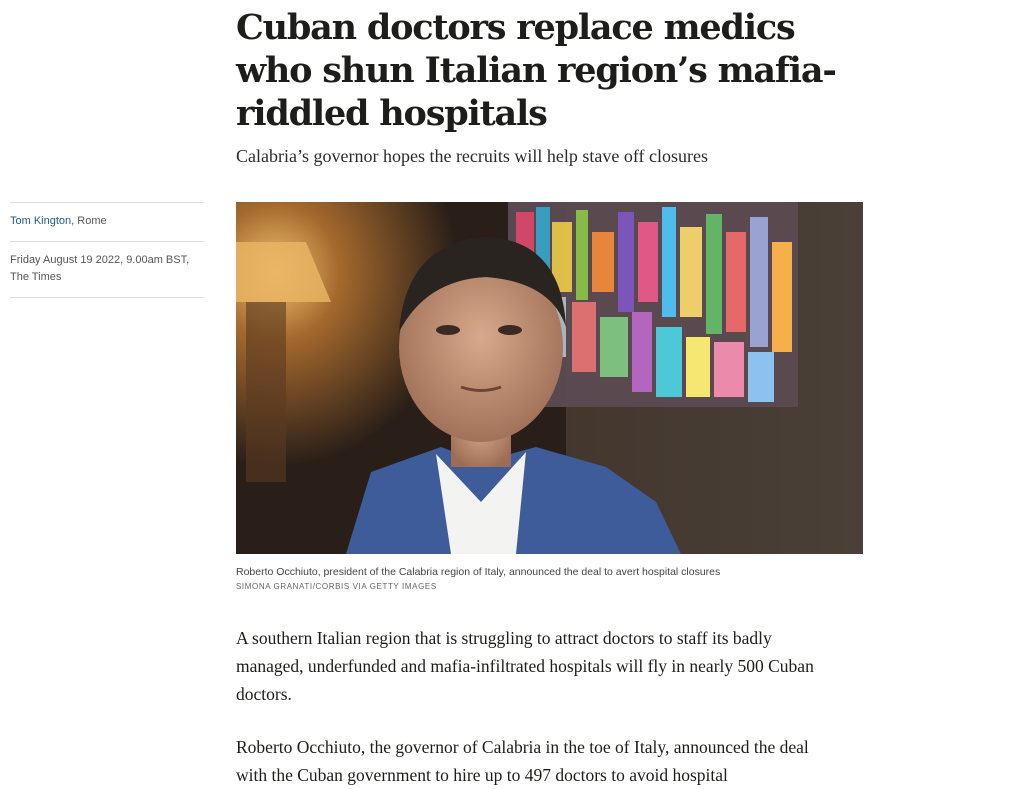 This screenshot has height=789, width=1024. What do you see at coordinates (336, 586) in the screenshot?
I see `image-credit: SIMONA GRANATI/CORBIS VIA GETTY IMAGES` at bounding box center [336, 586].